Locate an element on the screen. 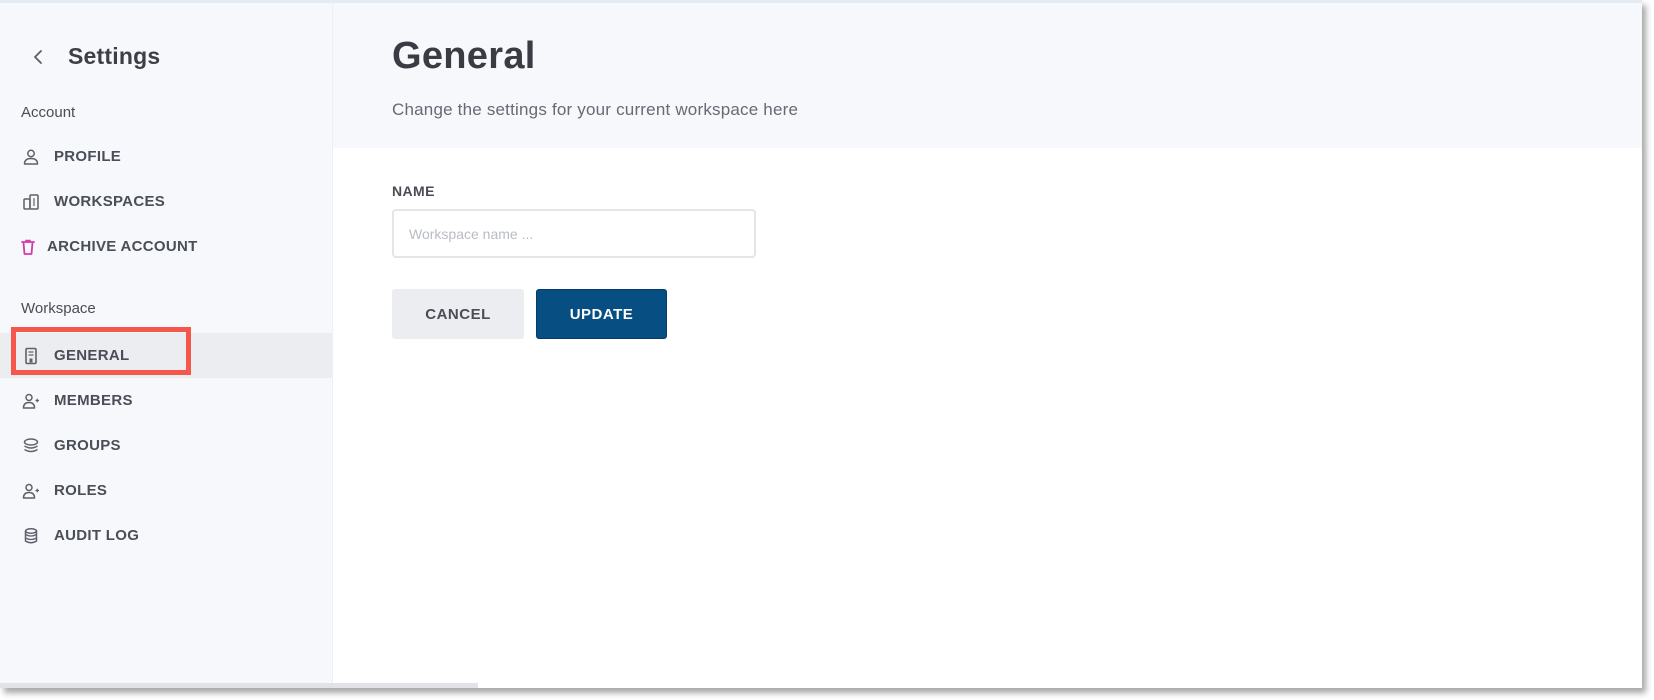  page-title: General is located at coordinates (464, 56).